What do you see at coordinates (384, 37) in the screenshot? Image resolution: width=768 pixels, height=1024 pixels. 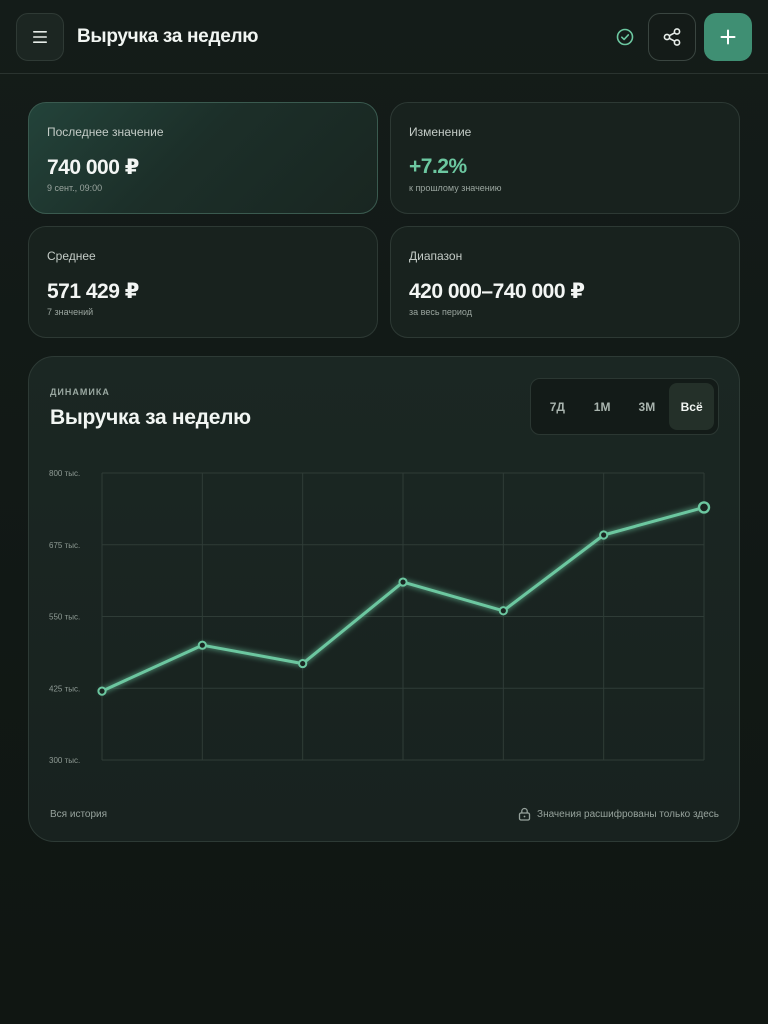 I see `top-bar: Выручка за неделю` at bounding box center [384, 37].